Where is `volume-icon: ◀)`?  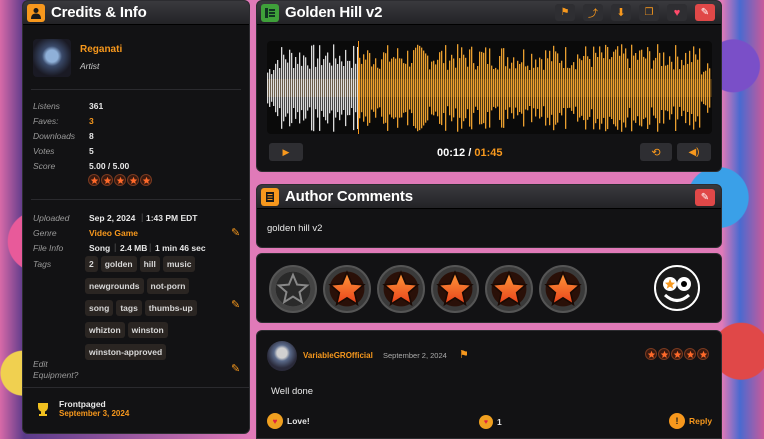
volume-icon: ◀) is located at coordinates (694, 152).